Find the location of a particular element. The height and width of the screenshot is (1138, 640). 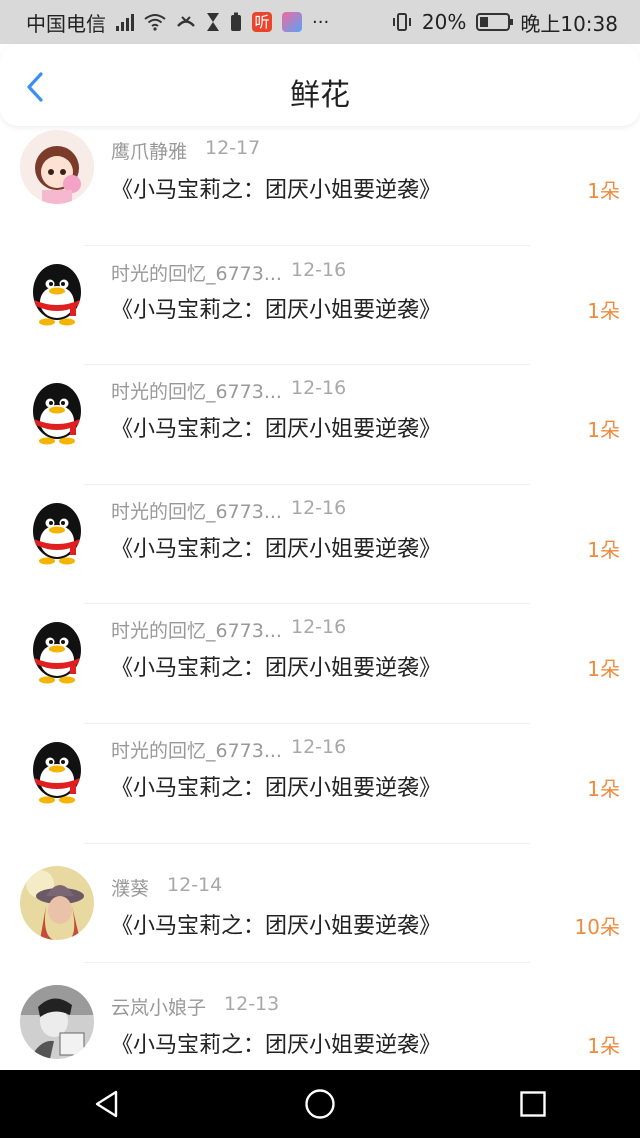

circle-home-icon is located at coordinates (320, 1104).